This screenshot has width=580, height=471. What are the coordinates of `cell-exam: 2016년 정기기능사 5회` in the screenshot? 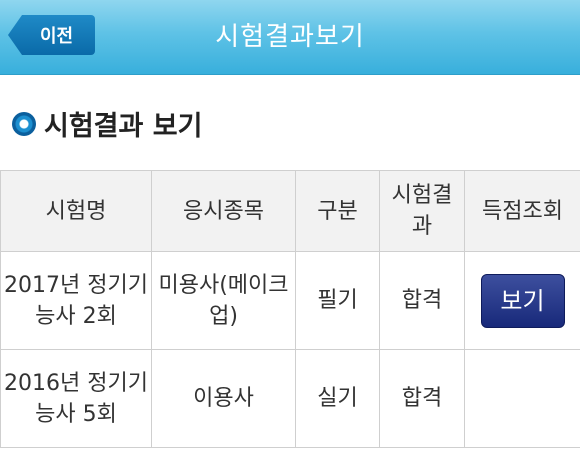 It's located at (76, 398).